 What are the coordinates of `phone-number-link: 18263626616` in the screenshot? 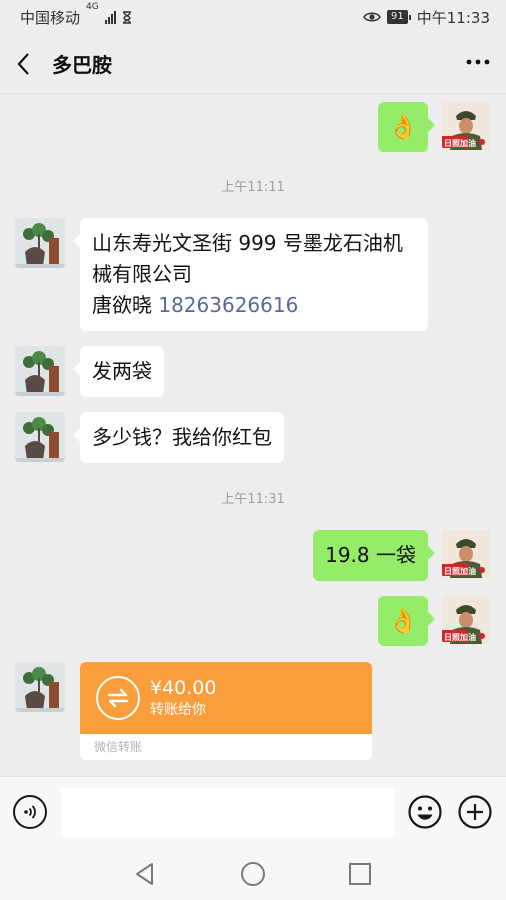 It's located at (228, 305).